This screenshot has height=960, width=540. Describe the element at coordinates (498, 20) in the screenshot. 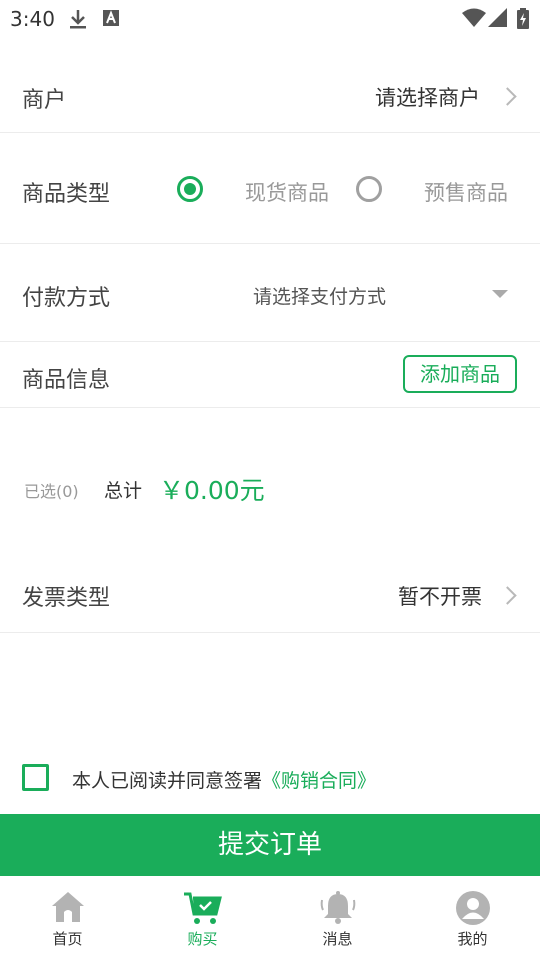

I see `signal-icon` at that location.